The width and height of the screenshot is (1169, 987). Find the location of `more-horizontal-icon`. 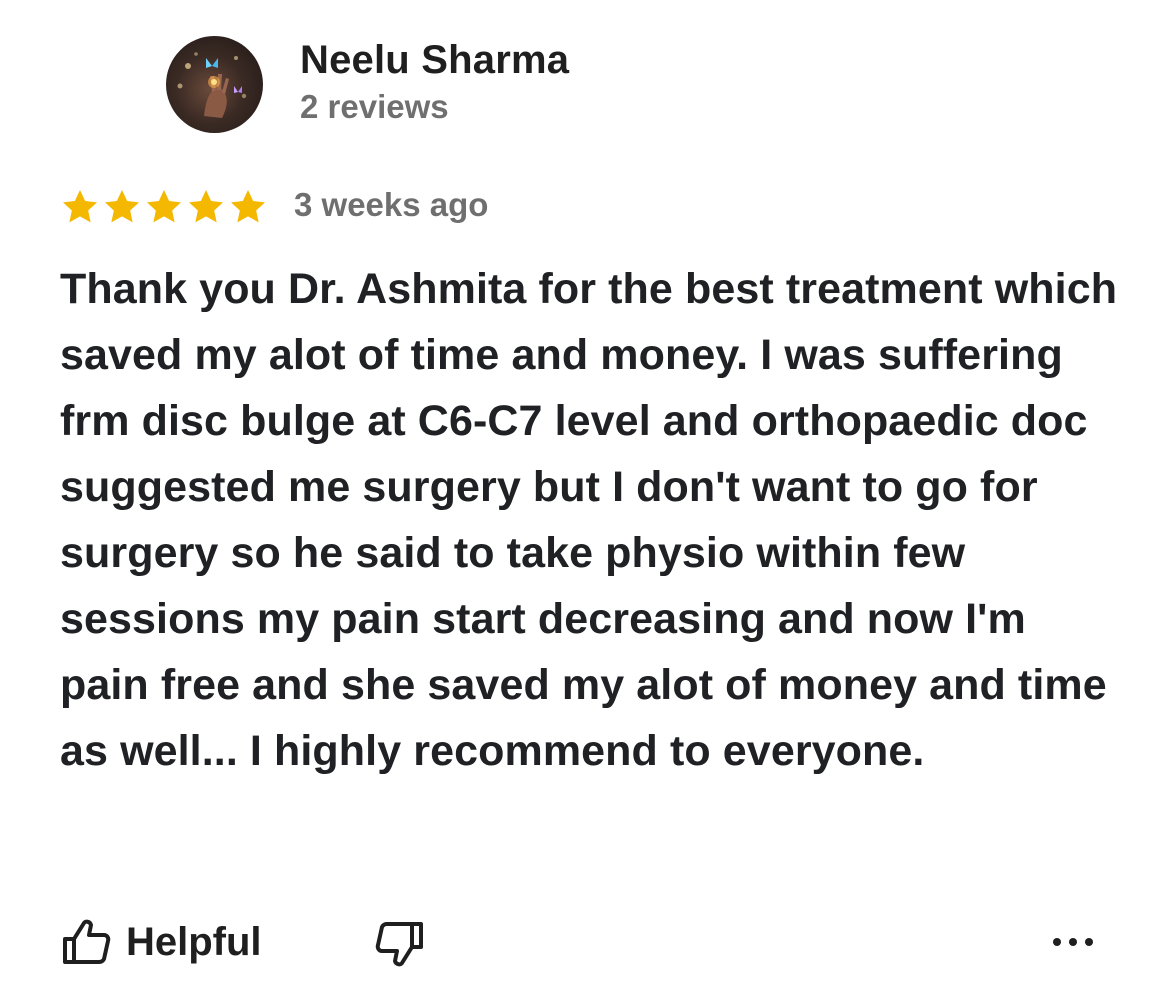

more-horizontal-icon is located at coordinates (1075, 942).